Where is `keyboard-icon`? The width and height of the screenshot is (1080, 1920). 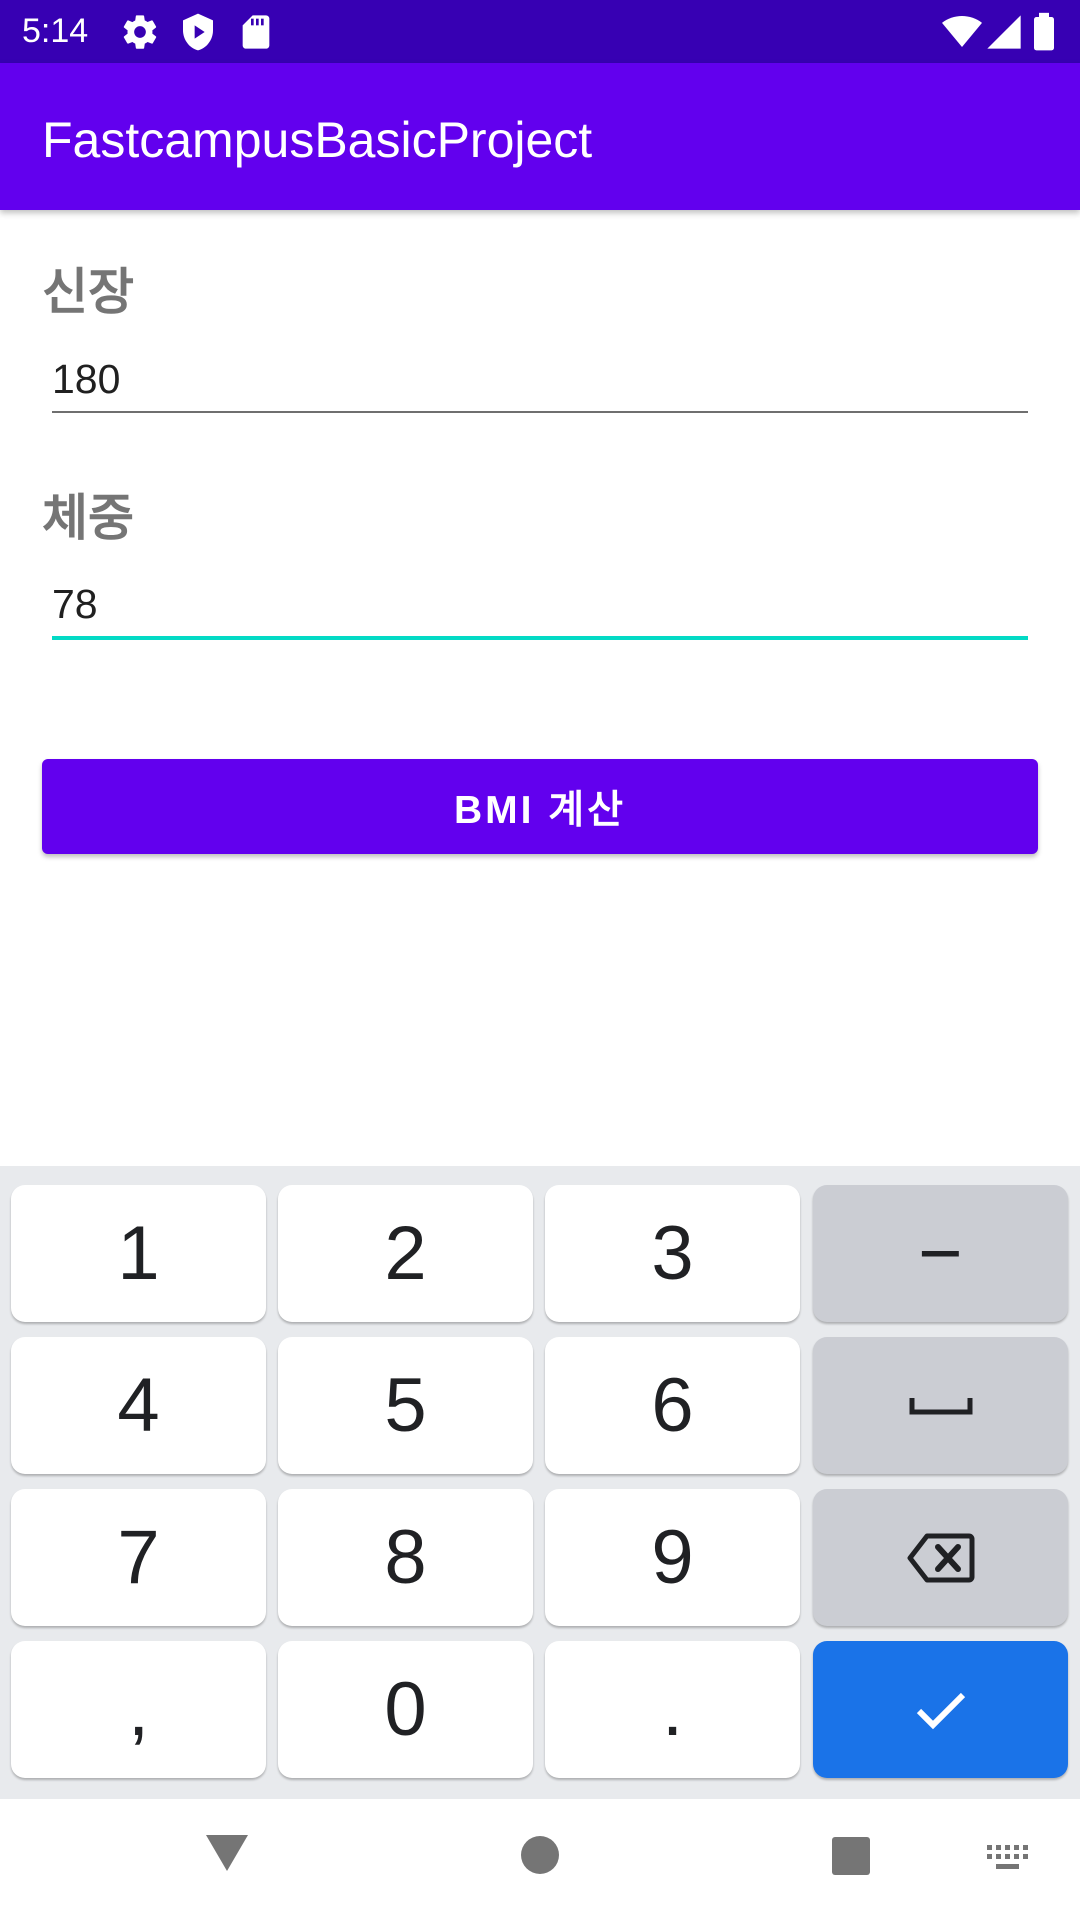 keyboard-icon is located at coordinates (1008, 1859).